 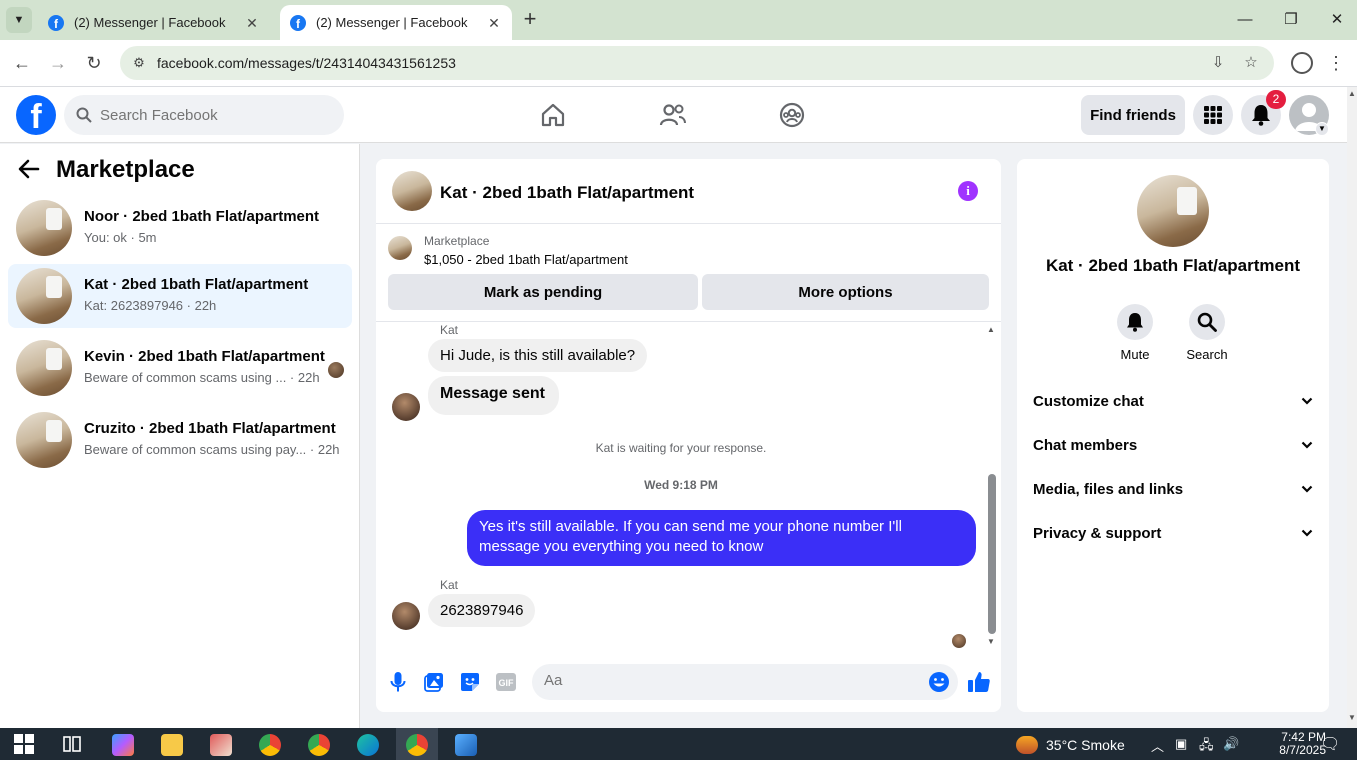 I want to click on show-hidden-icons-chevron-icon: ︿, so click(x=1157, y=745).